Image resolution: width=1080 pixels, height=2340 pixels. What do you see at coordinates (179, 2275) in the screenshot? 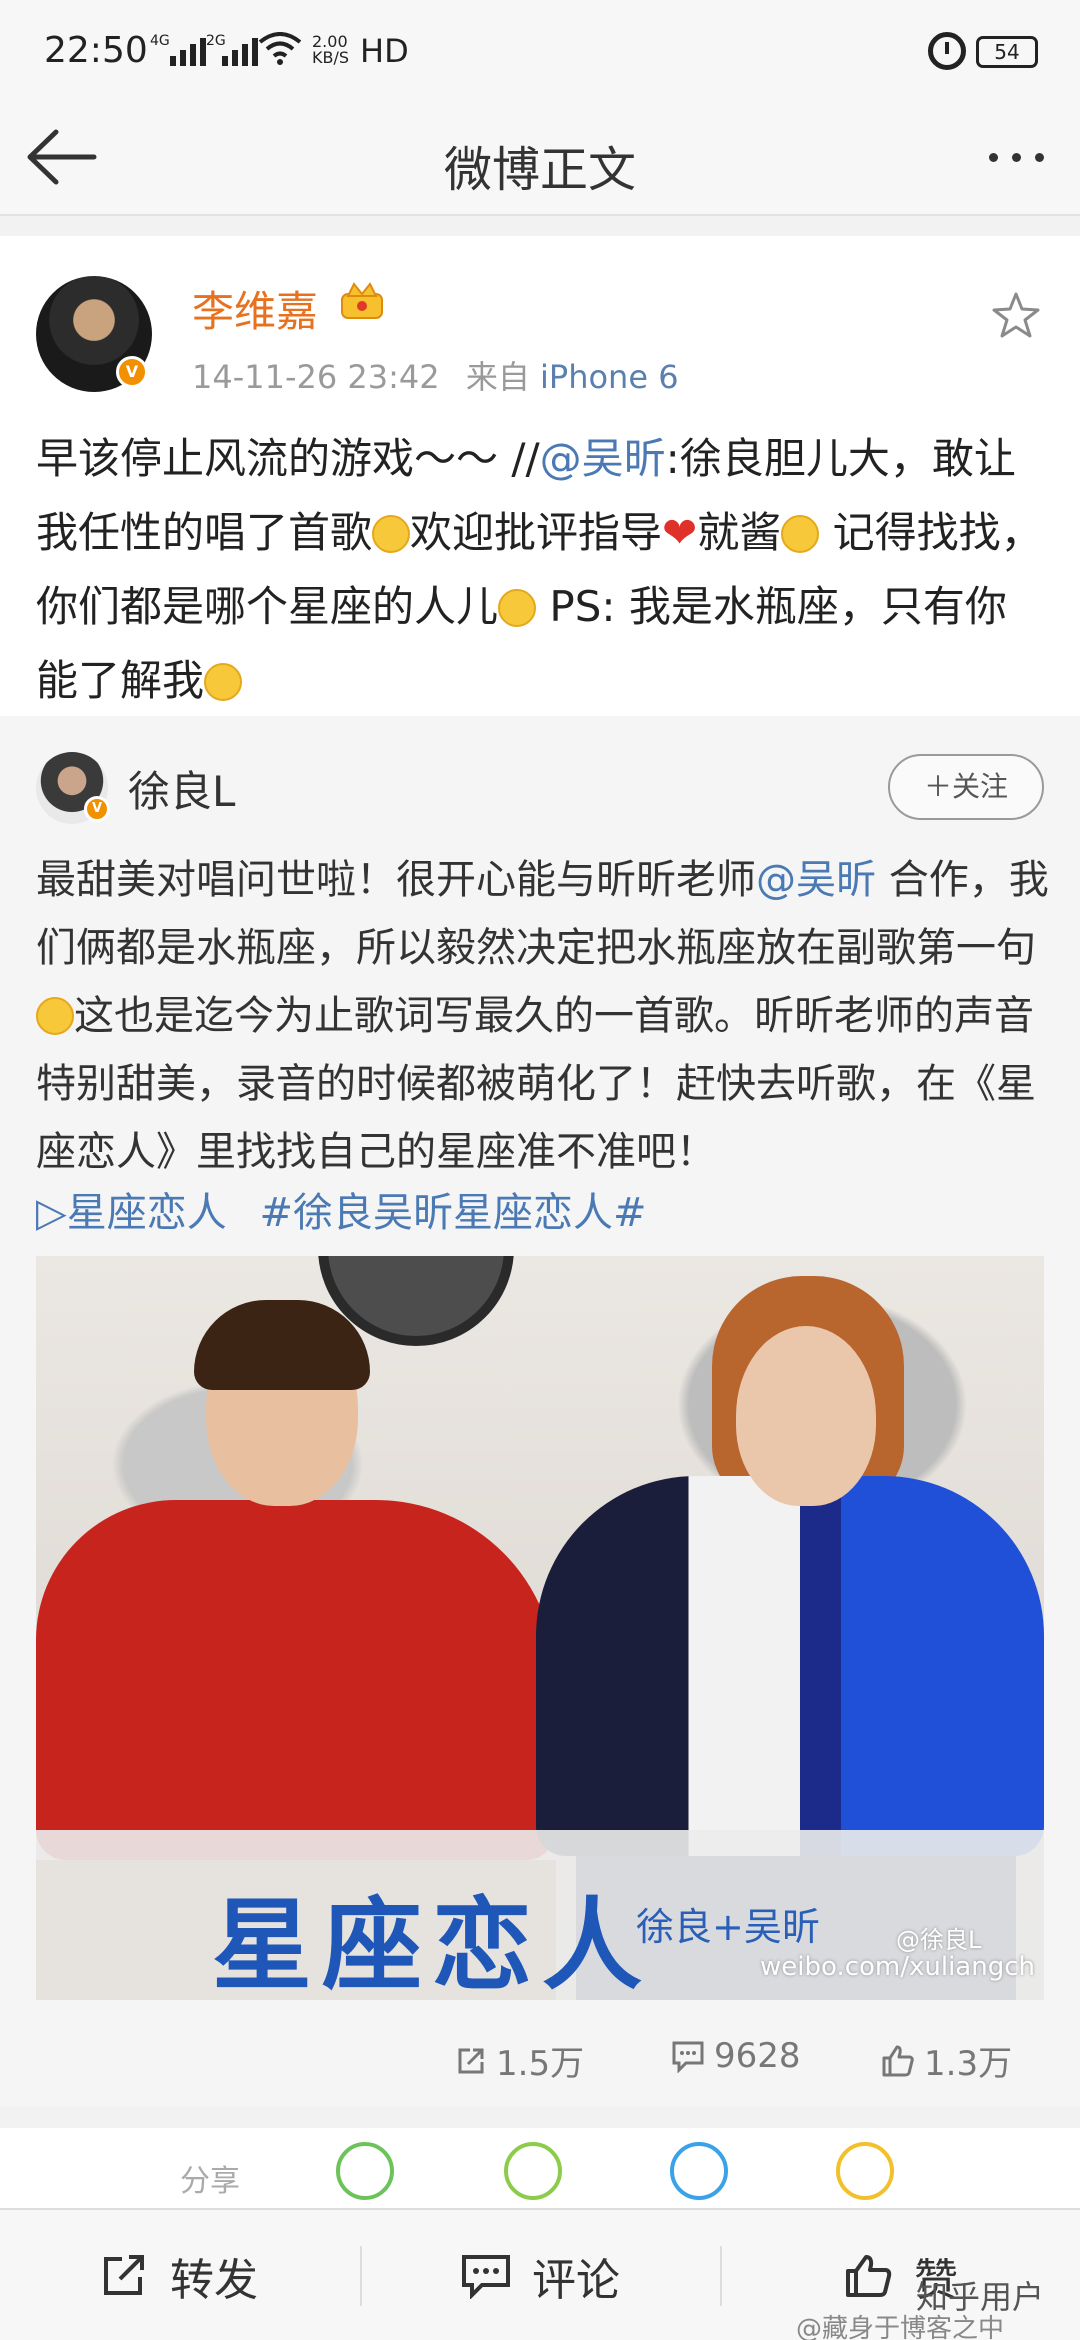
I see `repost-button: 转发` at bounding box center [179, 2275].